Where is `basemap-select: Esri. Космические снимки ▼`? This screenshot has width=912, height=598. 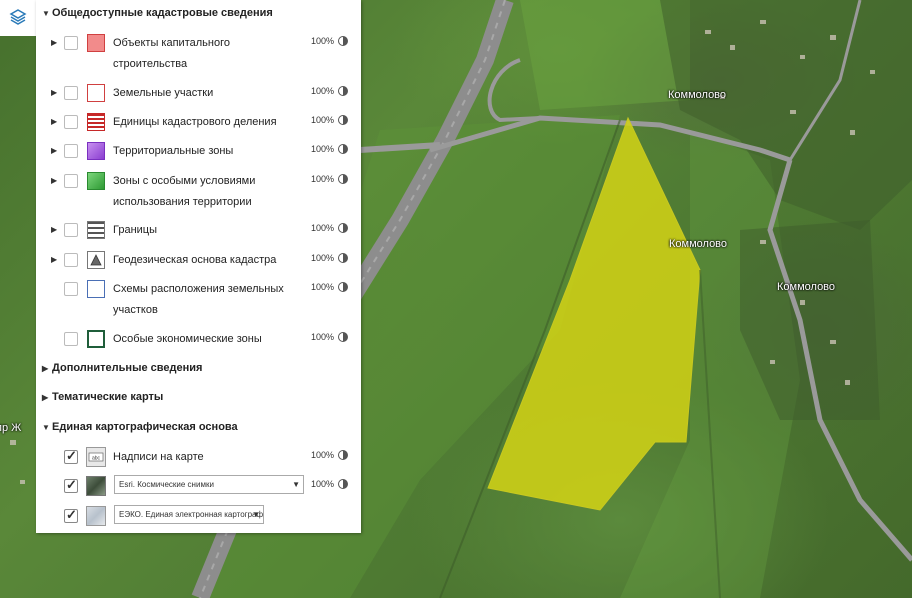
basemap-select: Esri. Космические снимки ▼ is located at coordinates (209, 484).